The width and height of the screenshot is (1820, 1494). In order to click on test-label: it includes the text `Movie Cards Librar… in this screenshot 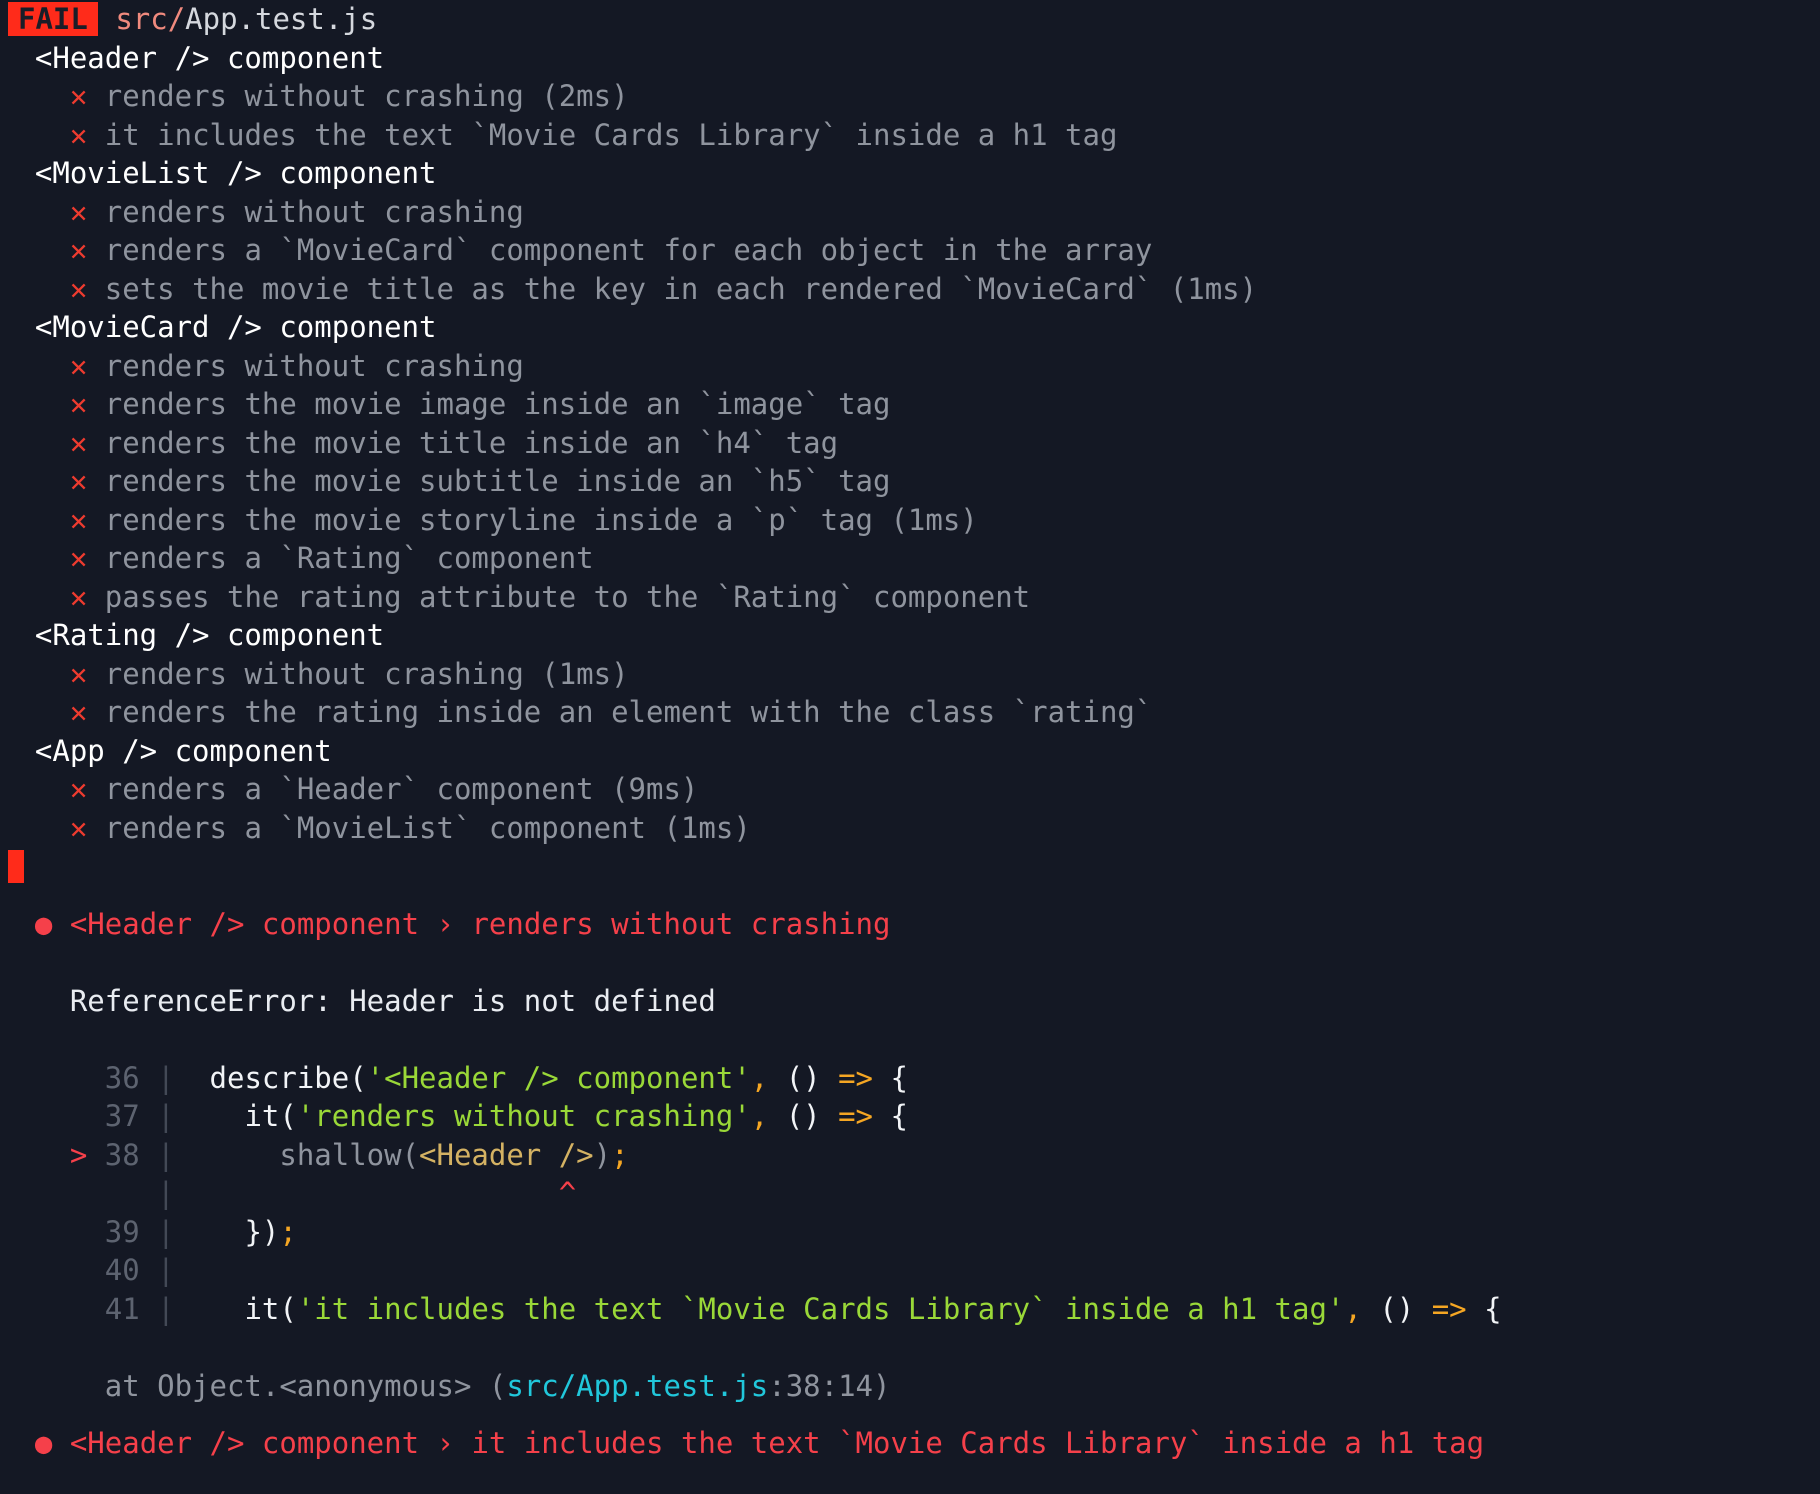, I will do `click(602, 134)`.